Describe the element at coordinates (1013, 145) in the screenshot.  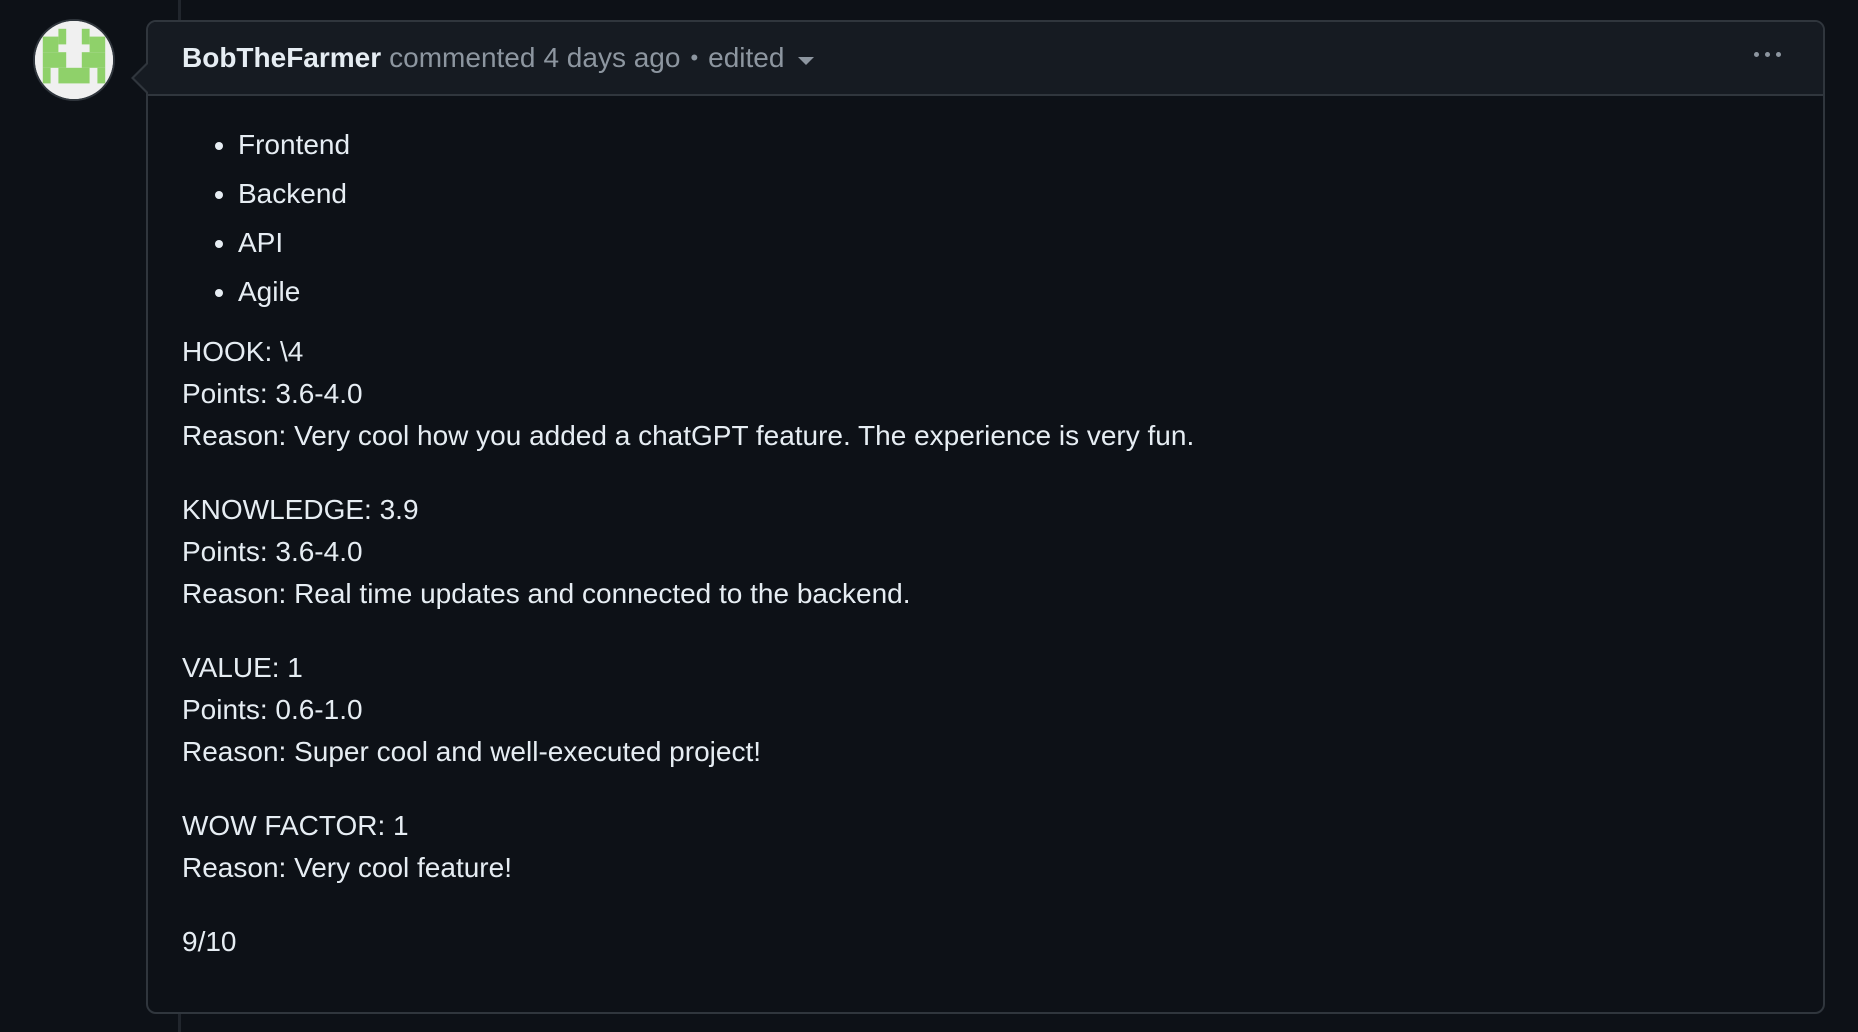
I see `list-item: Frontend` at that location.